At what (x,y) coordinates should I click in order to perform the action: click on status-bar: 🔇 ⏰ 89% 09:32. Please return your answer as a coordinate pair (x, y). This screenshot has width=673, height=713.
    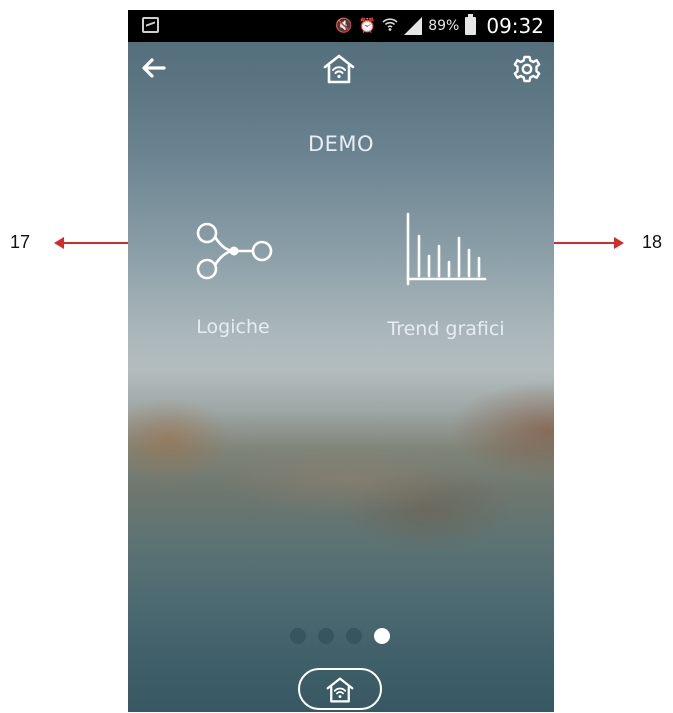
    Looking at the image, I should click on (341, 26).